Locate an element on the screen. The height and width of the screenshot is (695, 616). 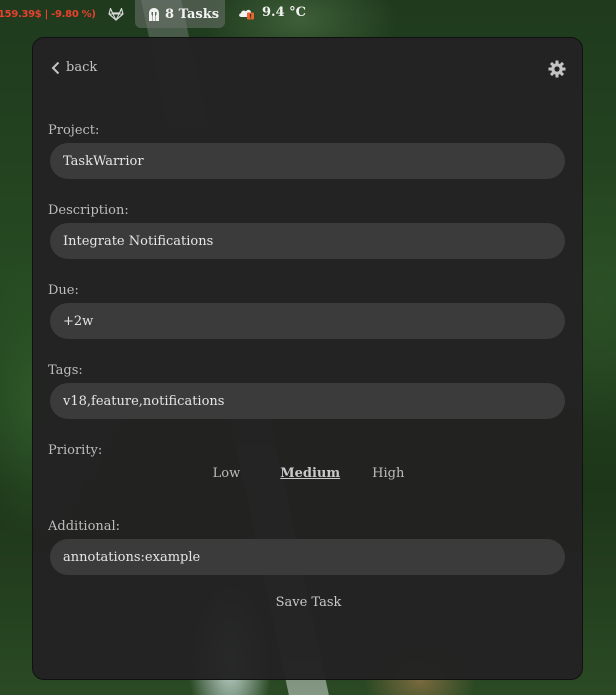
tasks-indicator: 8 Tasks is located at coordinates (180, 14).